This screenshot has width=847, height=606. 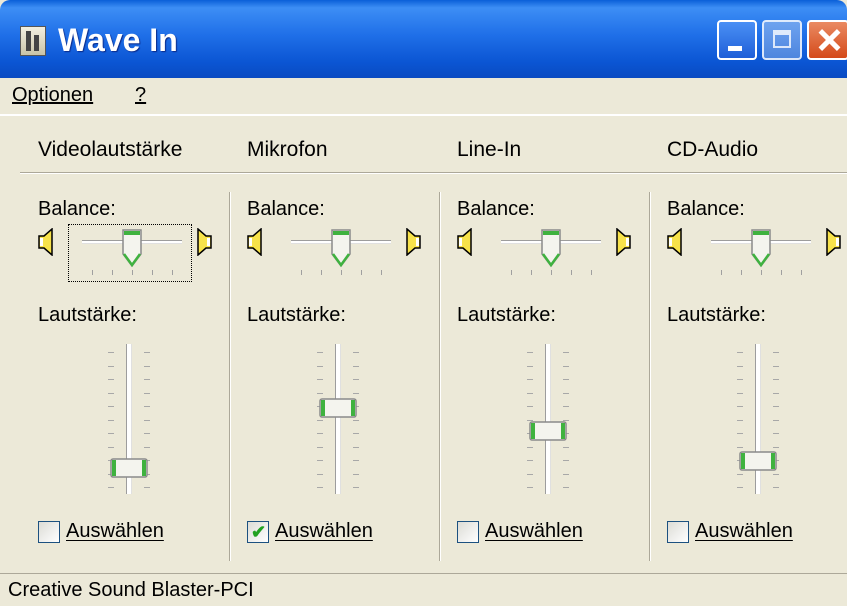 I want to click on maximize-button, so click(x=782, y=40).